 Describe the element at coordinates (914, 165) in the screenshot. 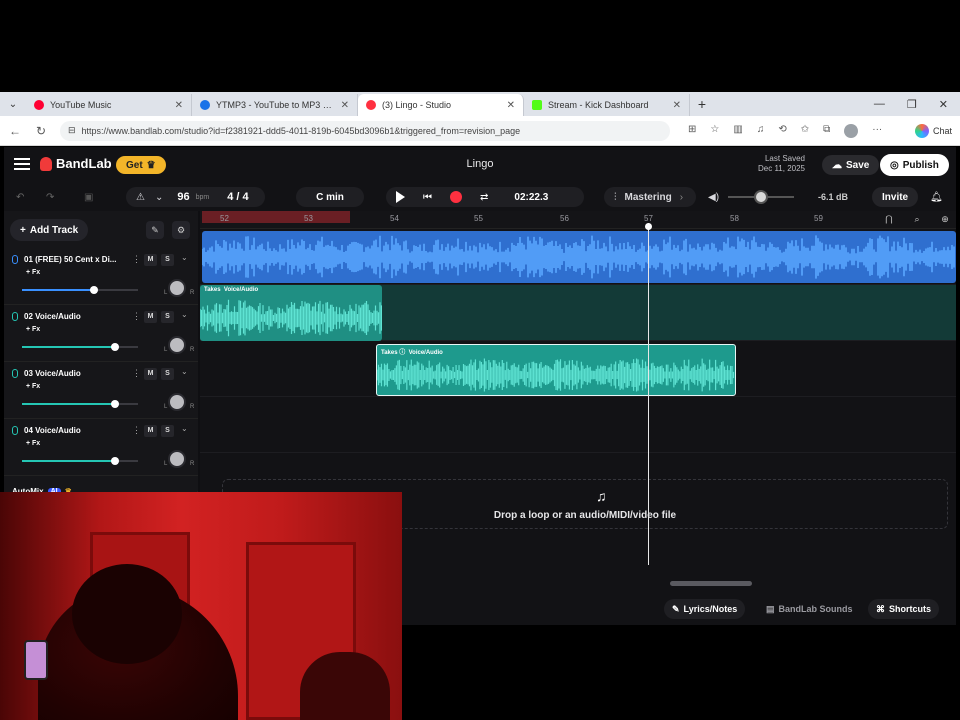

I see `publish-button: ◎ Publish` at that location.